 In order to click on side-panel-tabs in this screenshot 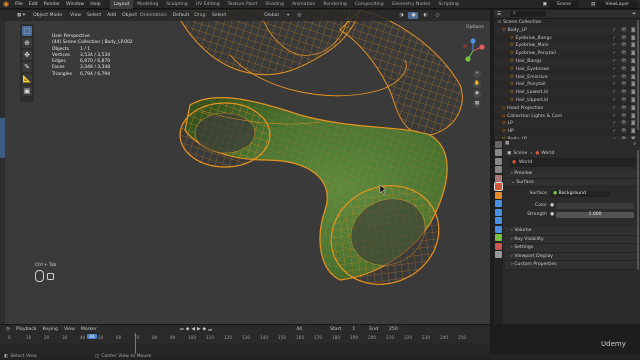, I will do `click(2, 138)`.